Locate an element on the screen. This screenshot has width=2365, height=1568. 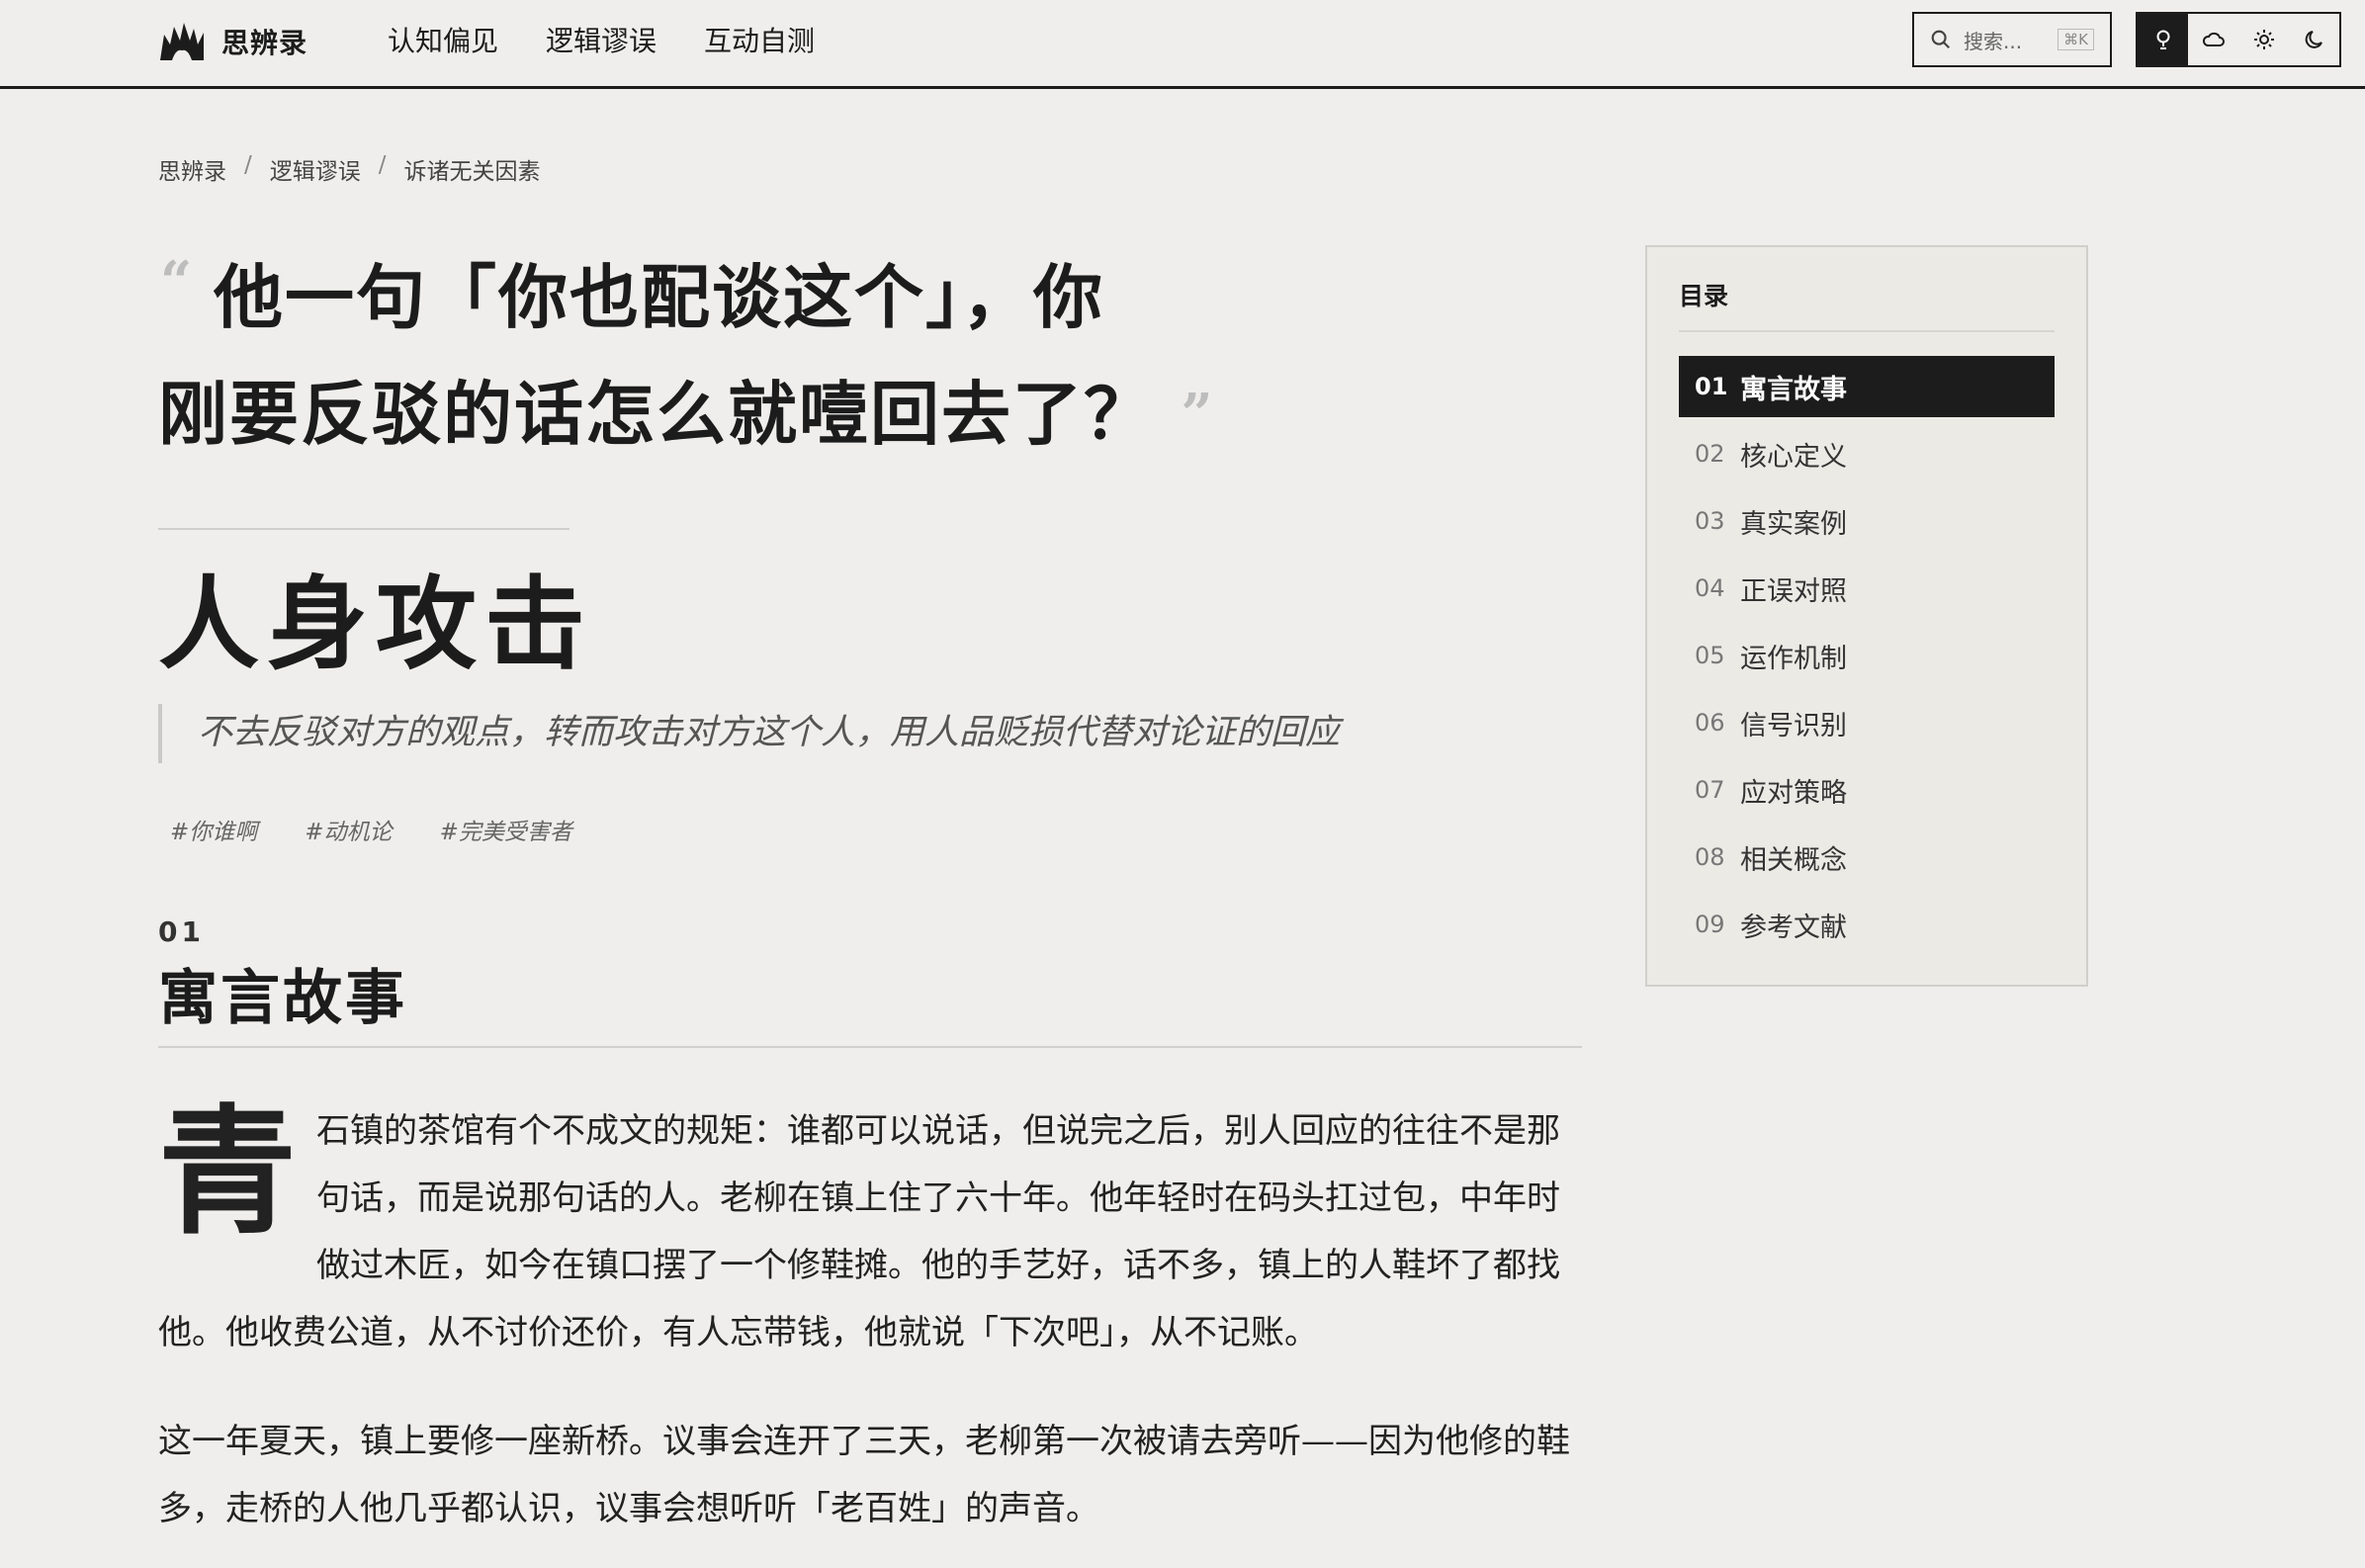
flame-logo-icon is located at coordinates (182, 42).